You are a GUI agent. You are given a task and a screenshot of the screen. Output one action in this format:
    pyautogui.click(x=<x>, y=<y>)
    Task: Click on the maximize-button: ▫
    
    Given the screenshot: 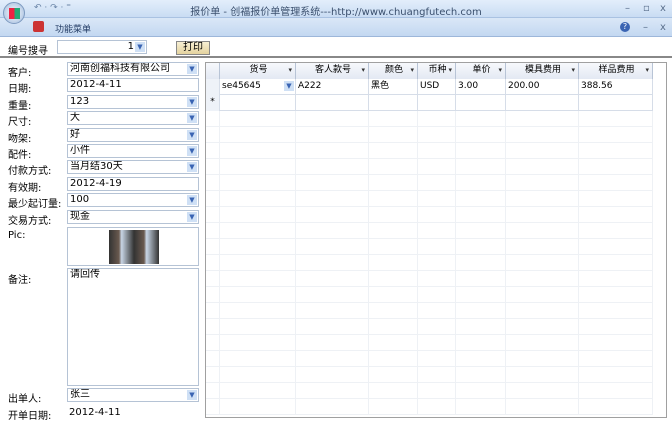 What is the action you would take?
    pyautogui.click(x=646, y=8)
    